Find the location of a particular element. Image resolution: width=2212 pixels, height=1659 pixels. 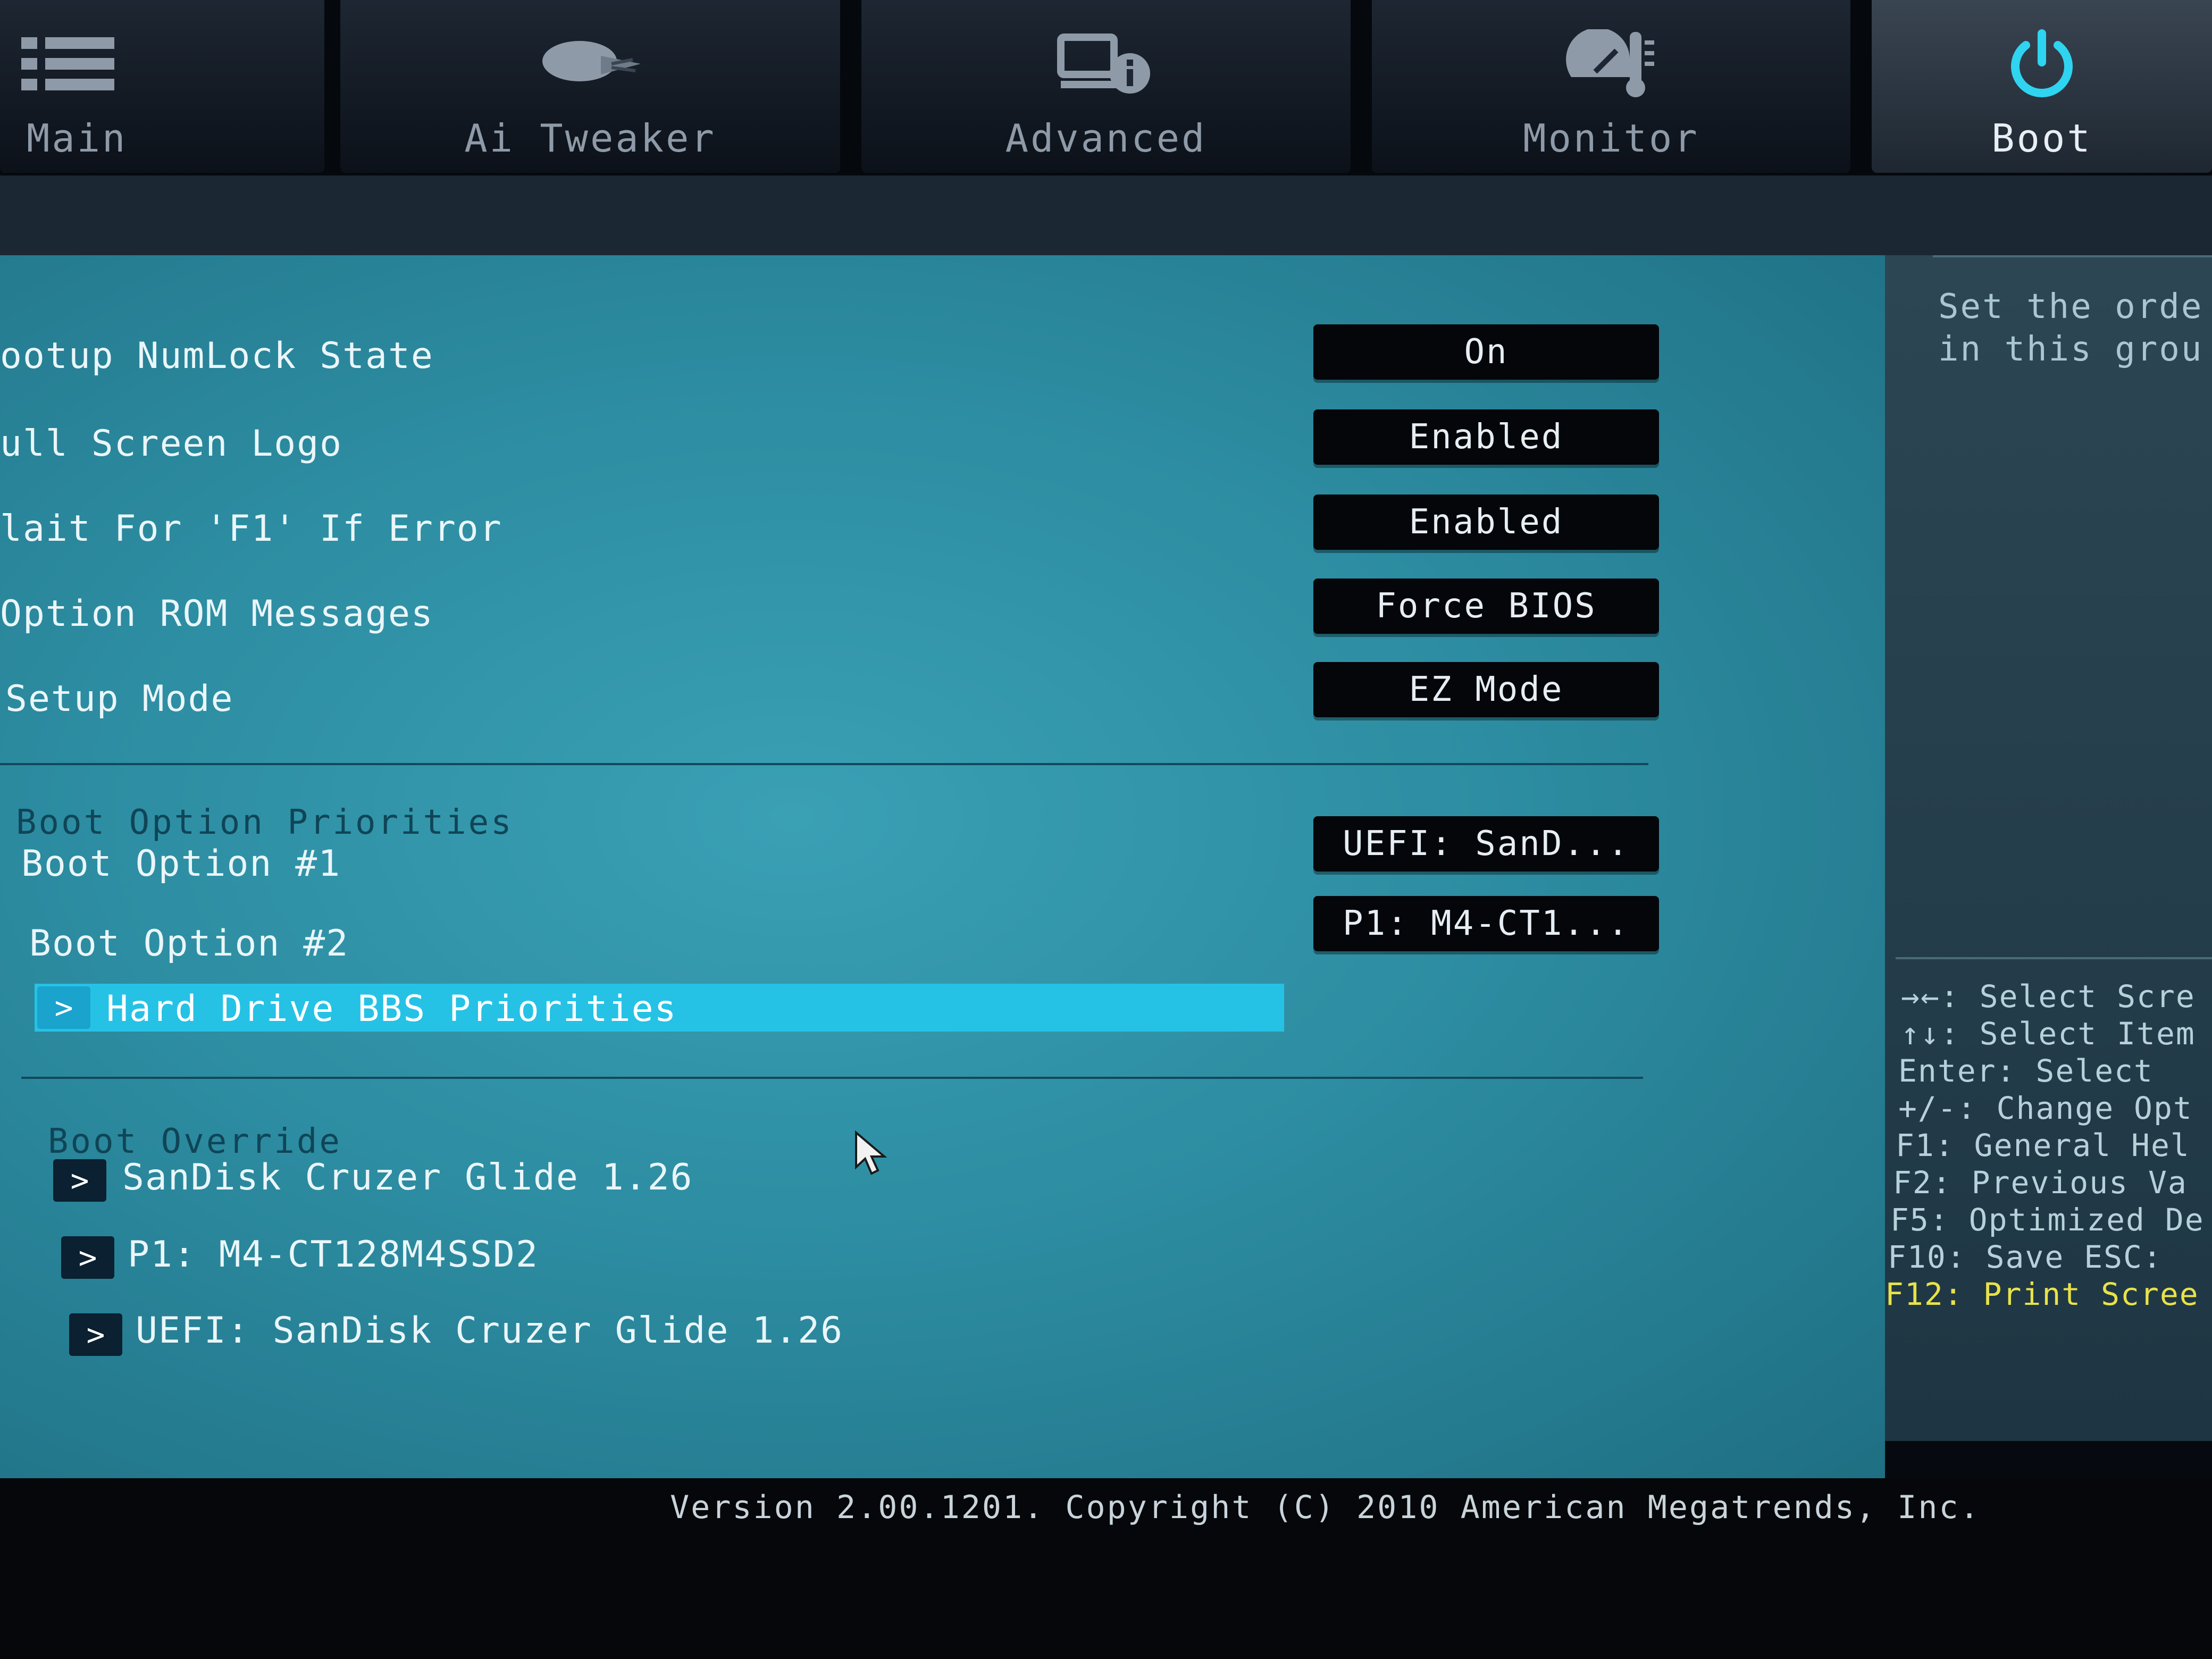

gauge-icon is located at coordinates (1611, 63).